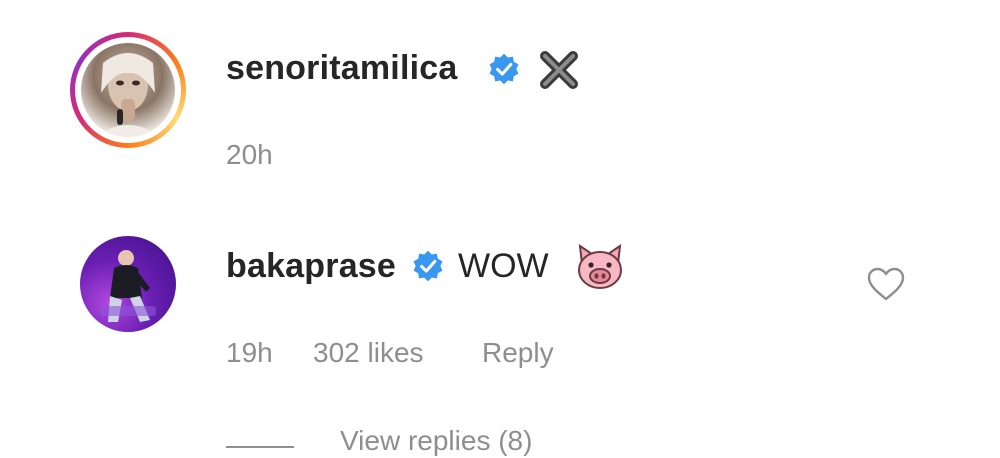 The image size is (1000, 458). I want to click on pig-face-emoji-icon, so click(600, 266).